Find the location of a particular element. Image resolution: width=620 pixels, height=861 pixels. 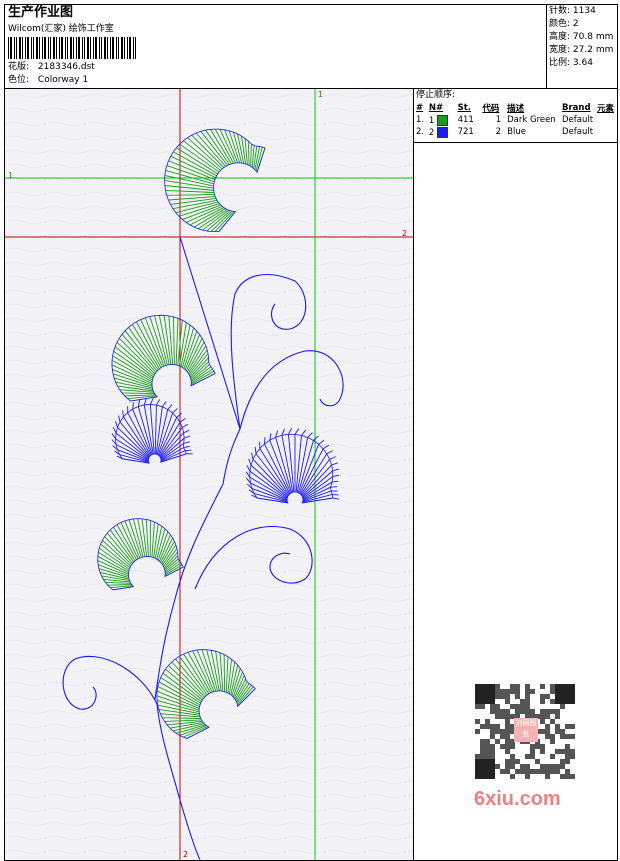

colorway-label: 色位: is located at coordinates (19, 80).